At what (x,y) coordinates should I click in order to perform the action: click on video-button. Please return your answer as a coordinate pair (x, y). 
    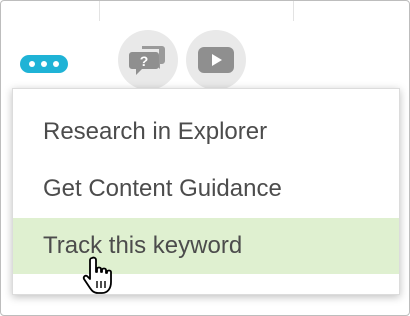
    Looking at the image, I should click on (216, 60).